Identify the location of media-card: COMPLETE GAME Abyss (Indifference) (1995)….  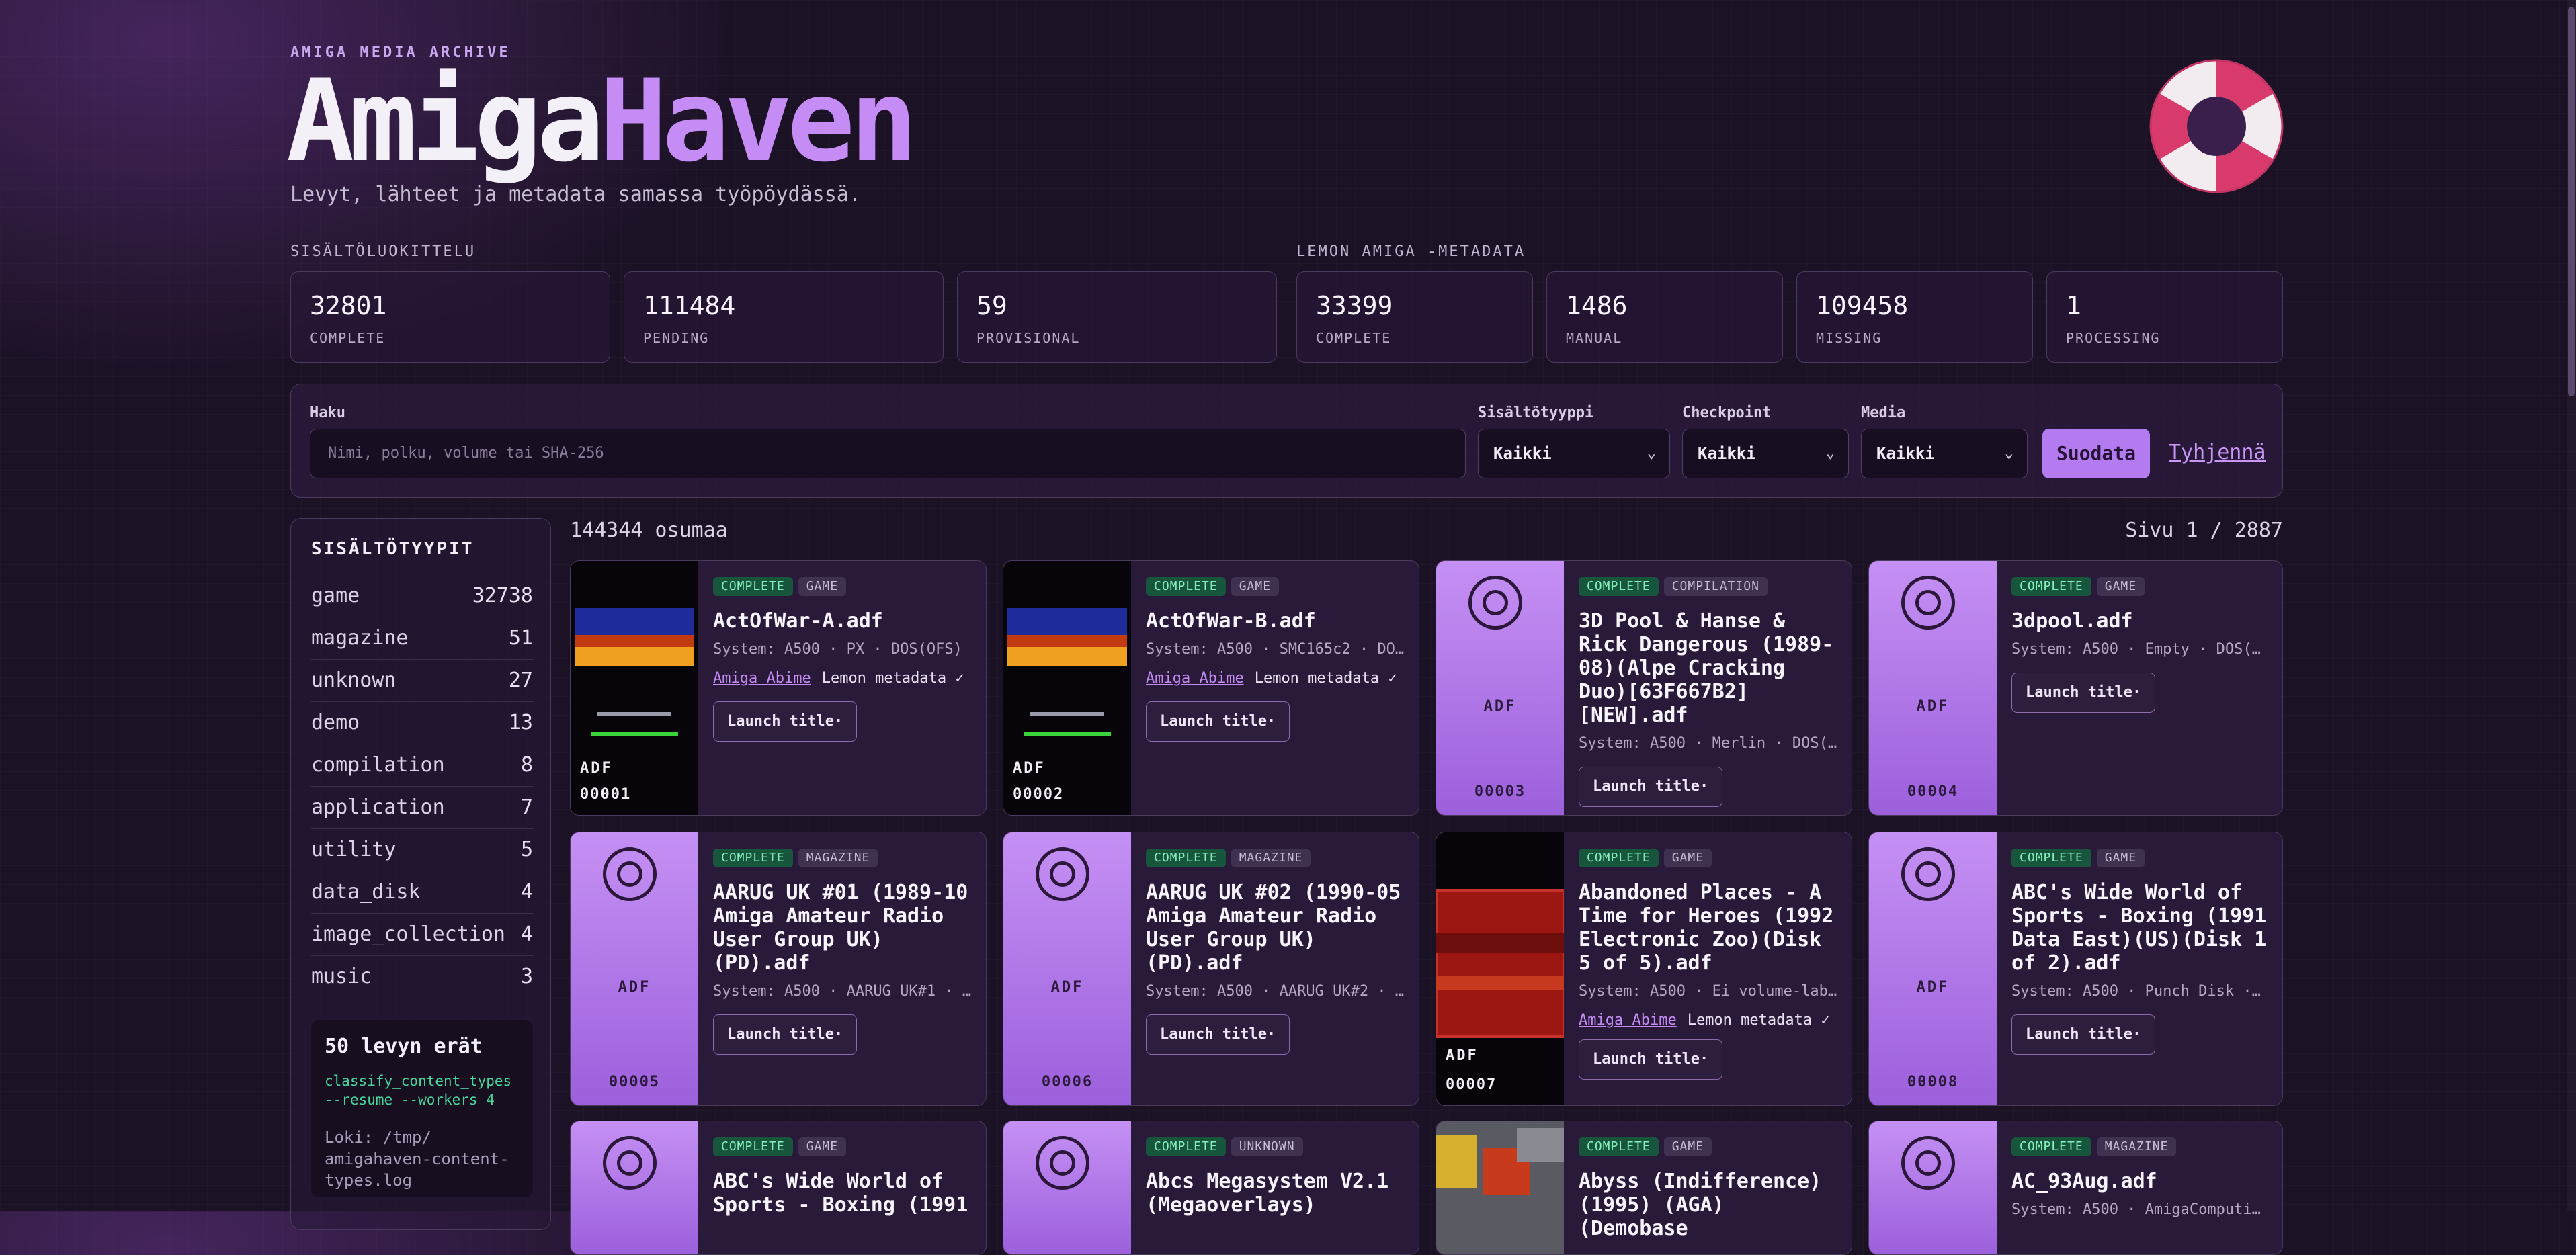
(1644, 1188).